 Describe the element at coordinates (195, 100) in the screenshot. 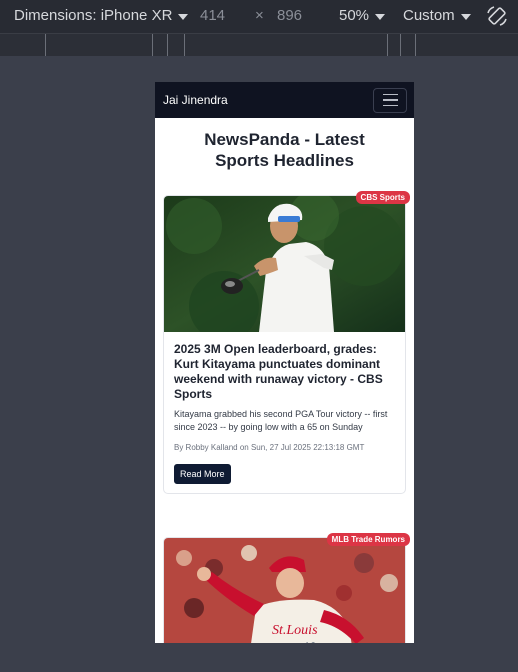

I see `brand-link: Jai Jinendra` at that location.